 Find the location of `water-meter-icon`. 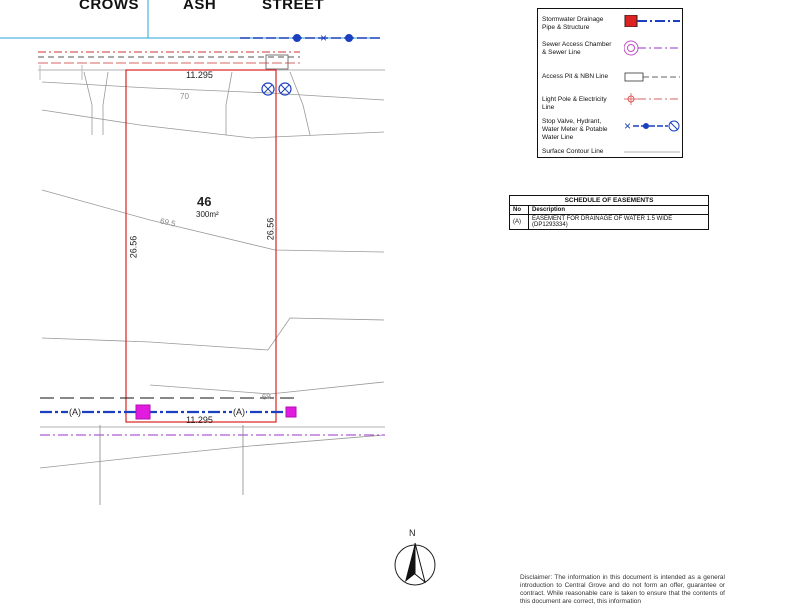

water-meter-icon is located at coordinates (297, 38).